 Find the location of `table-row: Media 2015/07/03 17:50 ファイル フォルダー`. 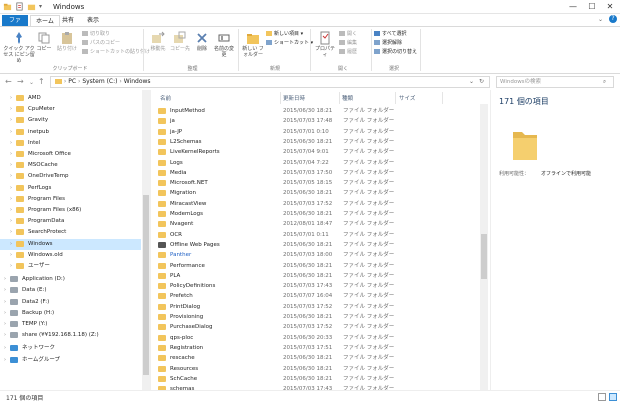

table-row: Media 2015/07/03 17:50 ファイル フォルダー is located at coordinates (317, 173).